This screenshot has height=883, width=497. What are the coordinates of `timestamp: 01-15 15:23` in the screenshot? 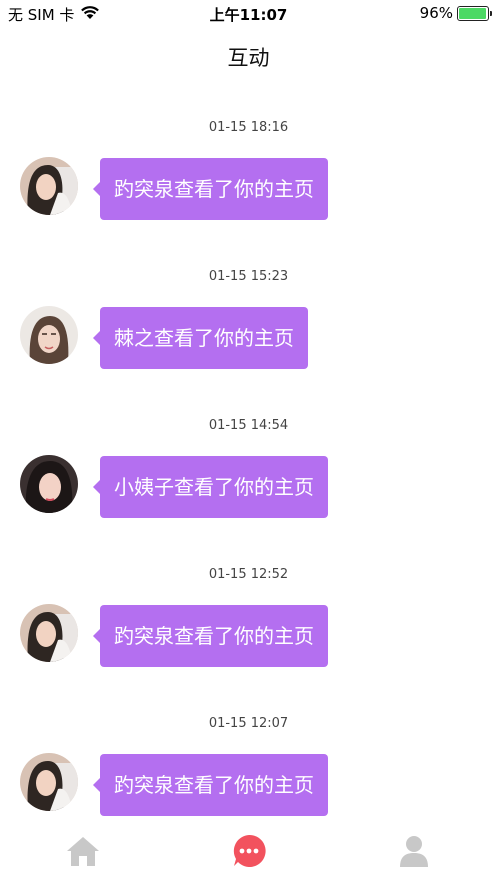 It's located at (248, 276).